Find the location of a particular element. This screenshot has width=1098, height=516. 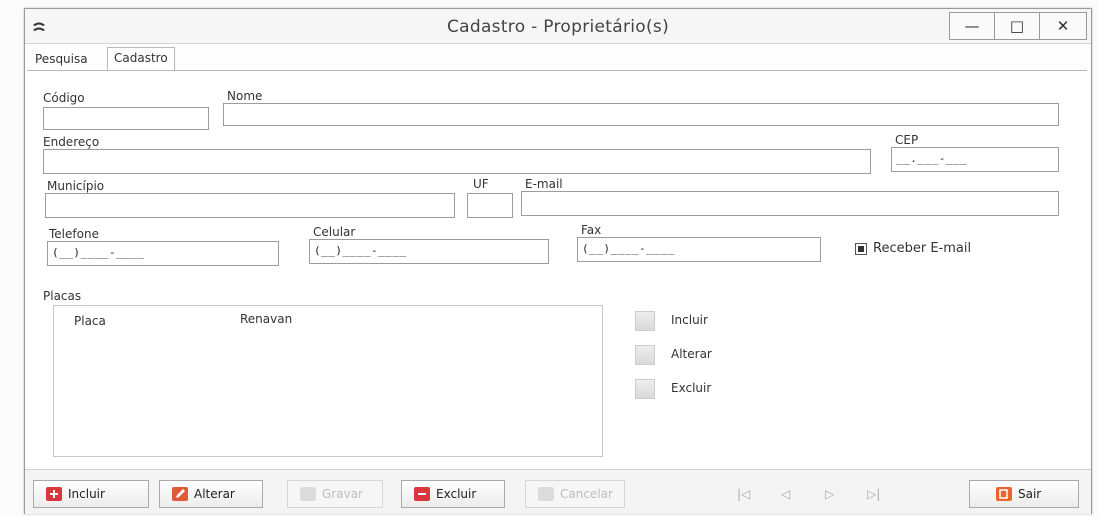

municipio-field is located at coordinates (250, 205).